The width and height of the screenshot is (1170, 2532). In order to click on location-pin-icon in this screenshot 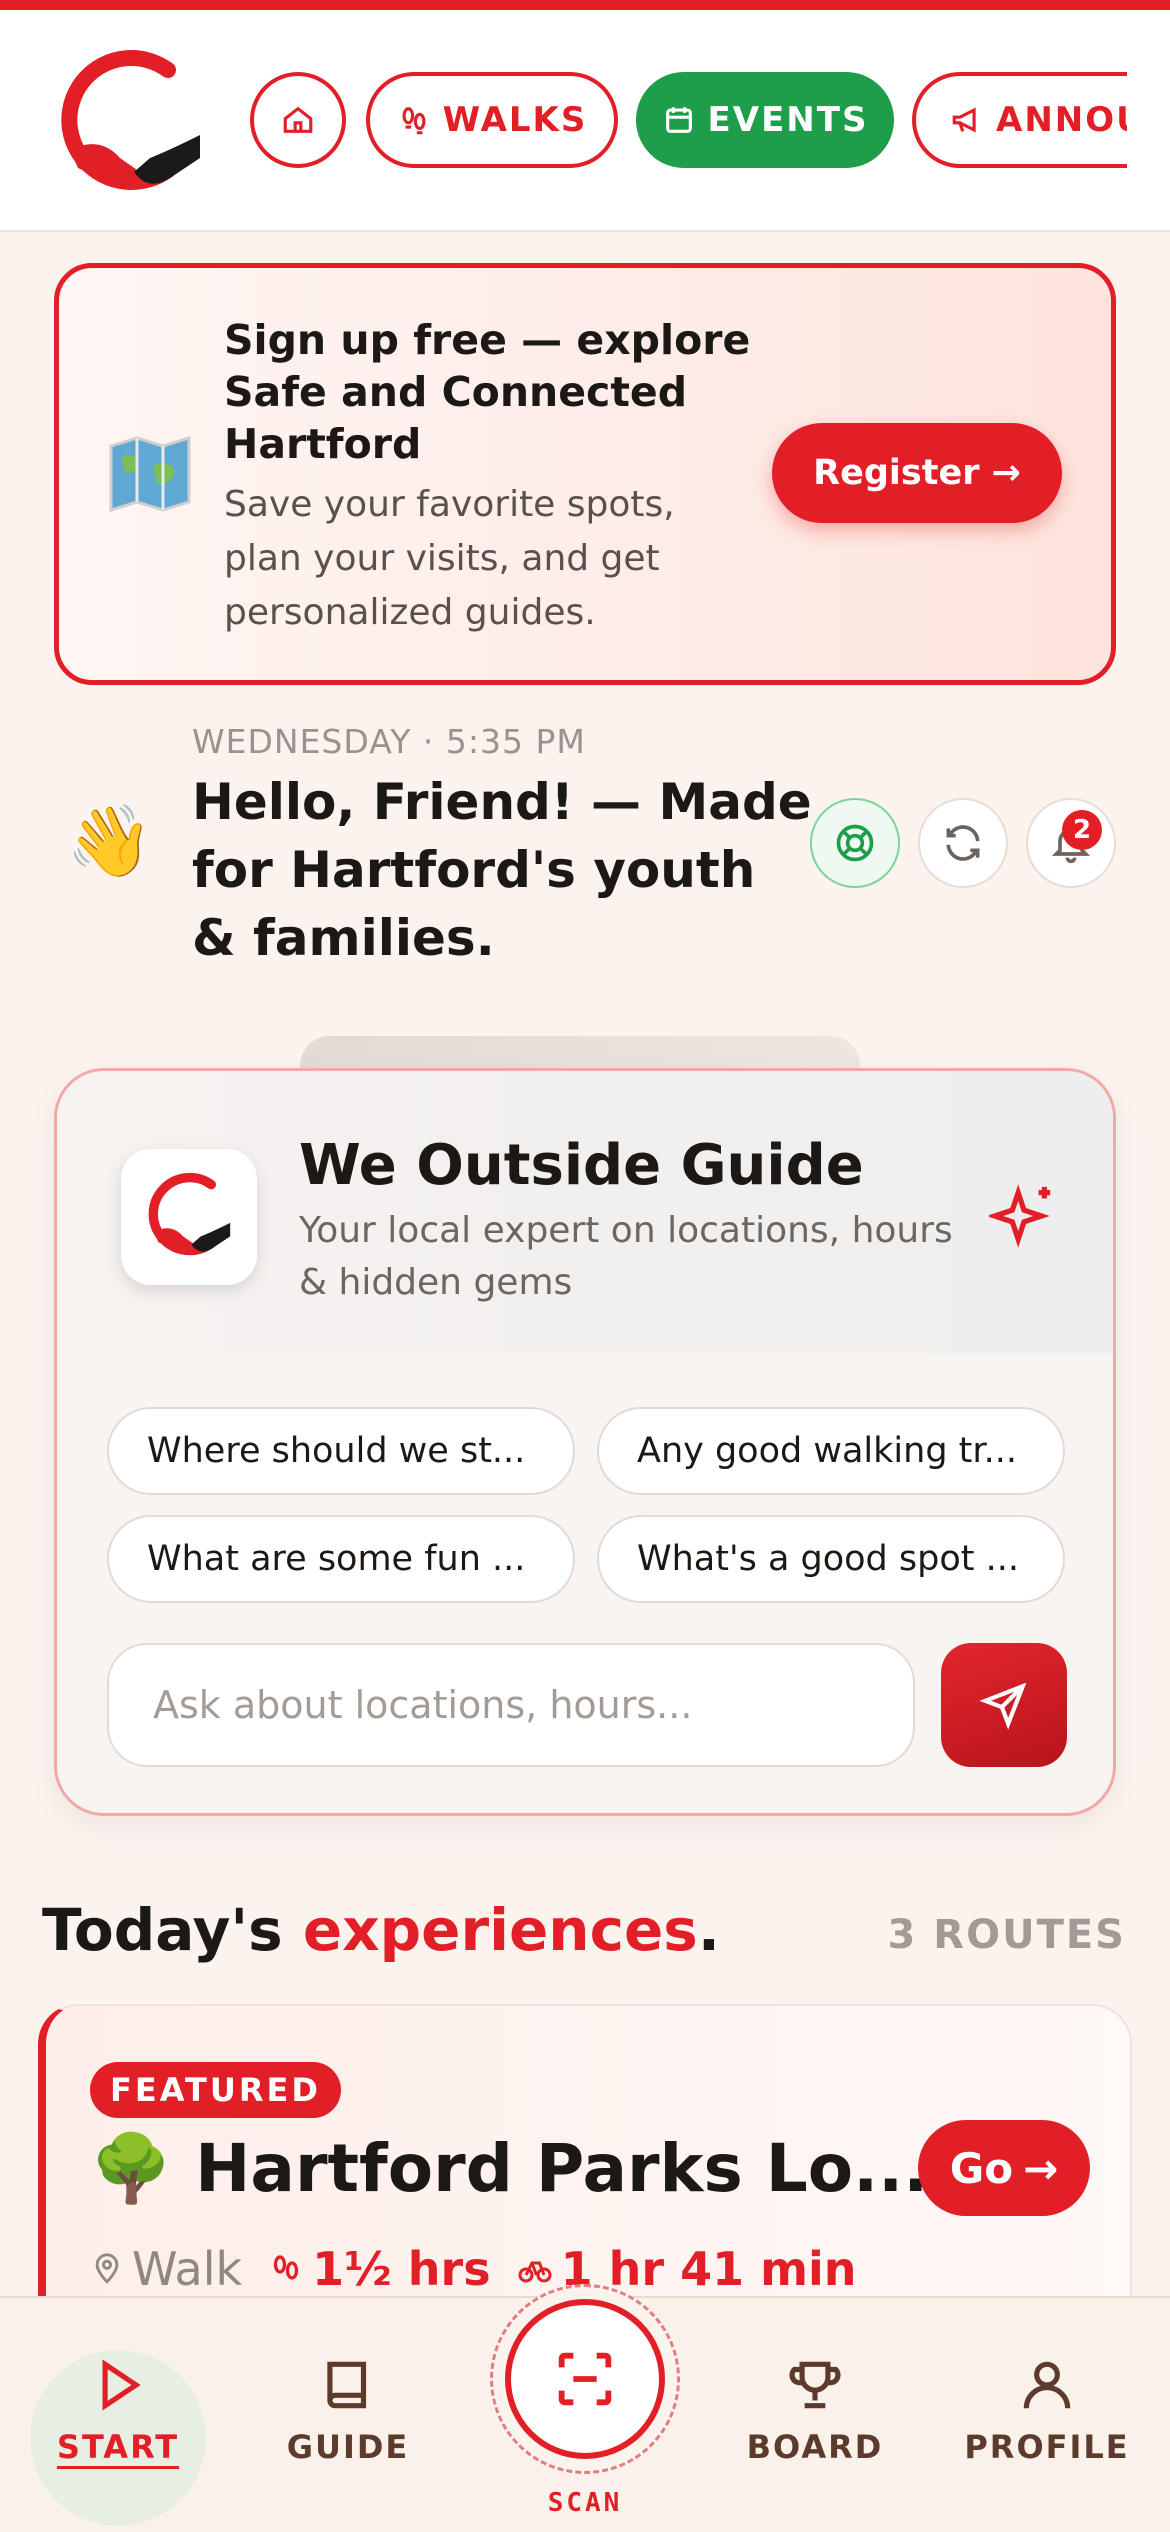, I will do `click(107, 2268)`.